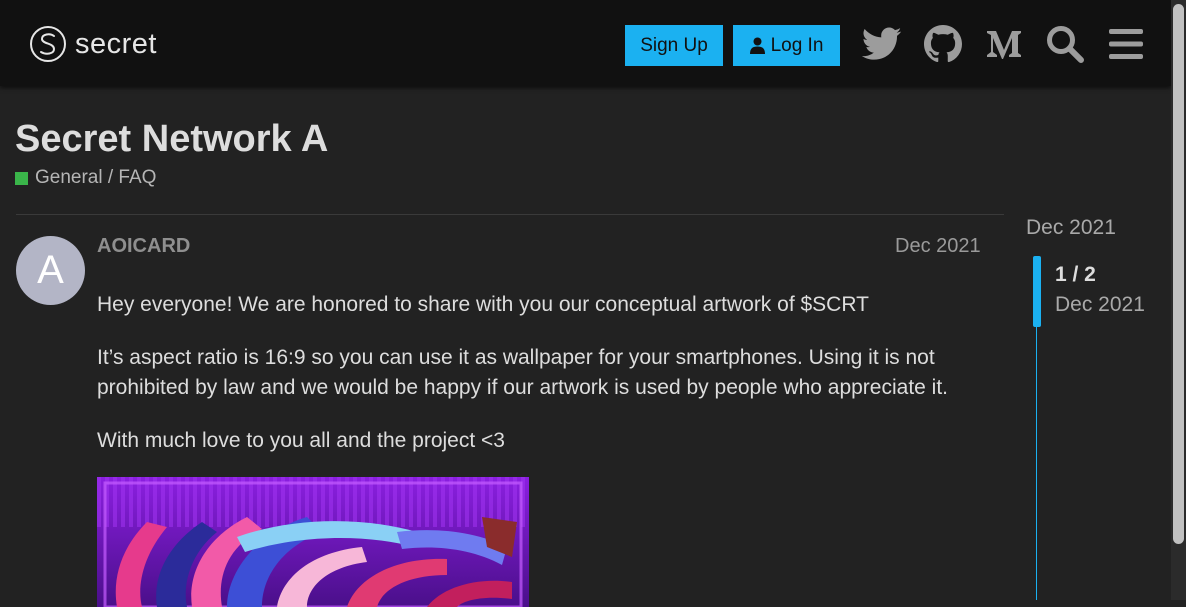  Describe the element at coordinates (1126, 44) in the screenshot. I see `menu-icon` at that location.